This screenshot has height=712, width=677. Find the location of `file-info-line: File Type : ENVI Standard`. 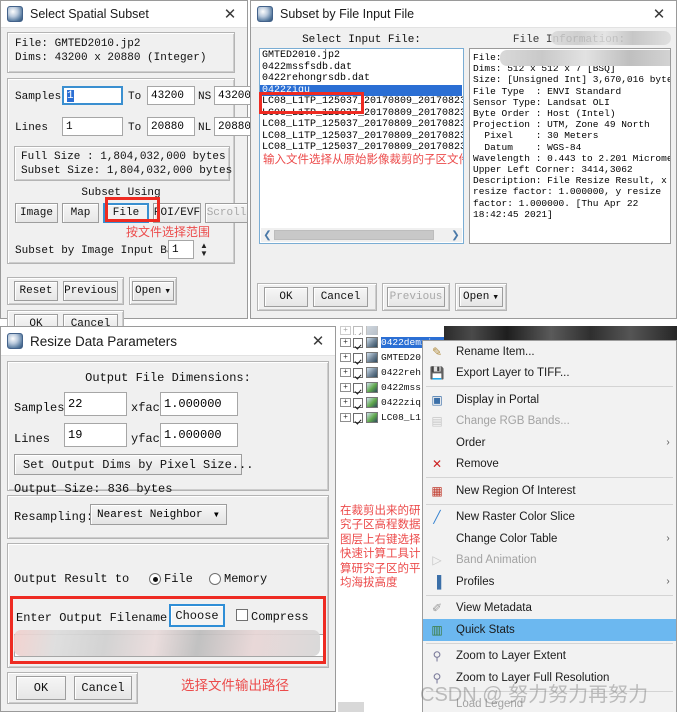

file-info-line: File Type : ENVI Standard is located at coordinates (547, 91).